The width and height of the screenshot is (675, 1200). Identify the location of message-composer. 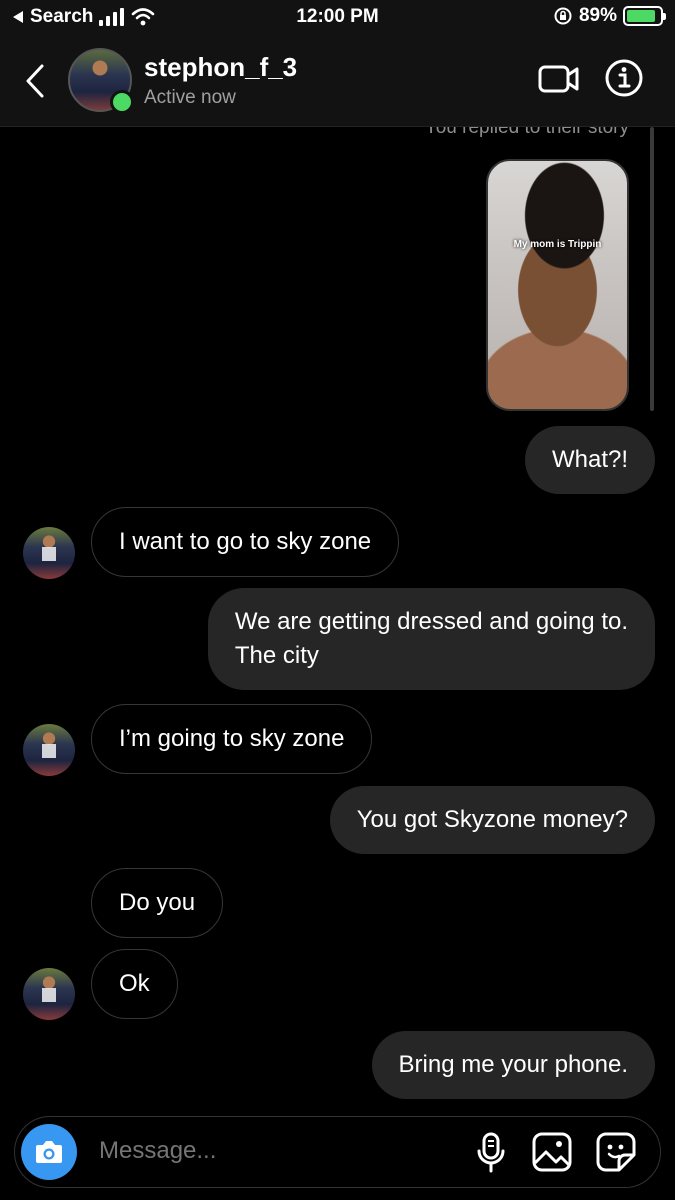
(337, 1152).